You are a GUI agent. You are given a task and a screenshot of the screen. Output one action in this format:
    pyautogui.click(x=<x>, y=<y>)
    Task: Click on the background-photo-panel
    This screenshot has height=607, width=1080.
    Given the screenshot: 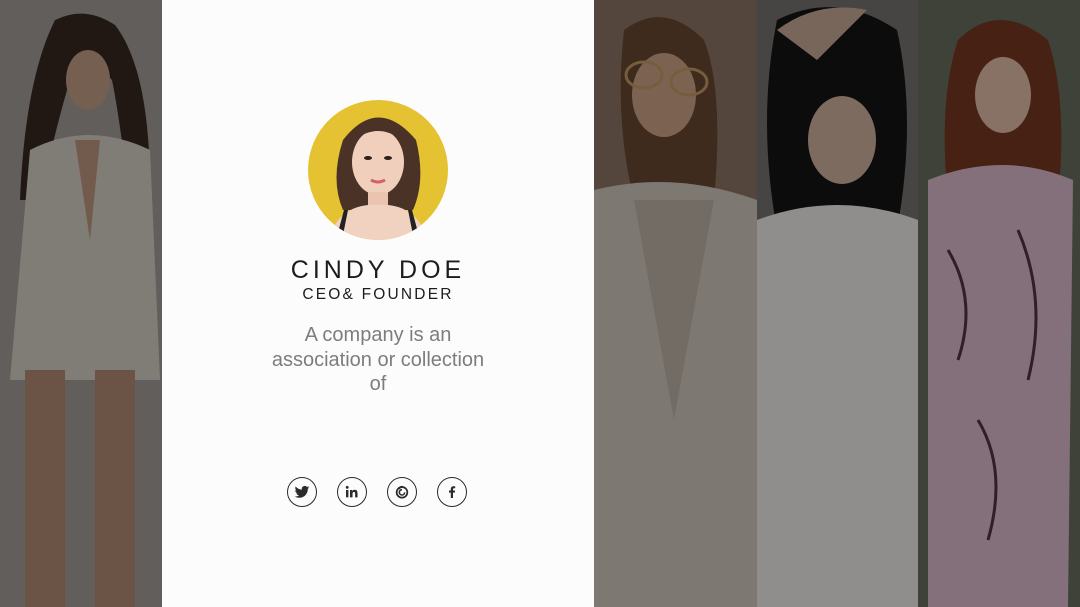 What is the action you would take?
    pyautogui.click(x=837, y=303)
    